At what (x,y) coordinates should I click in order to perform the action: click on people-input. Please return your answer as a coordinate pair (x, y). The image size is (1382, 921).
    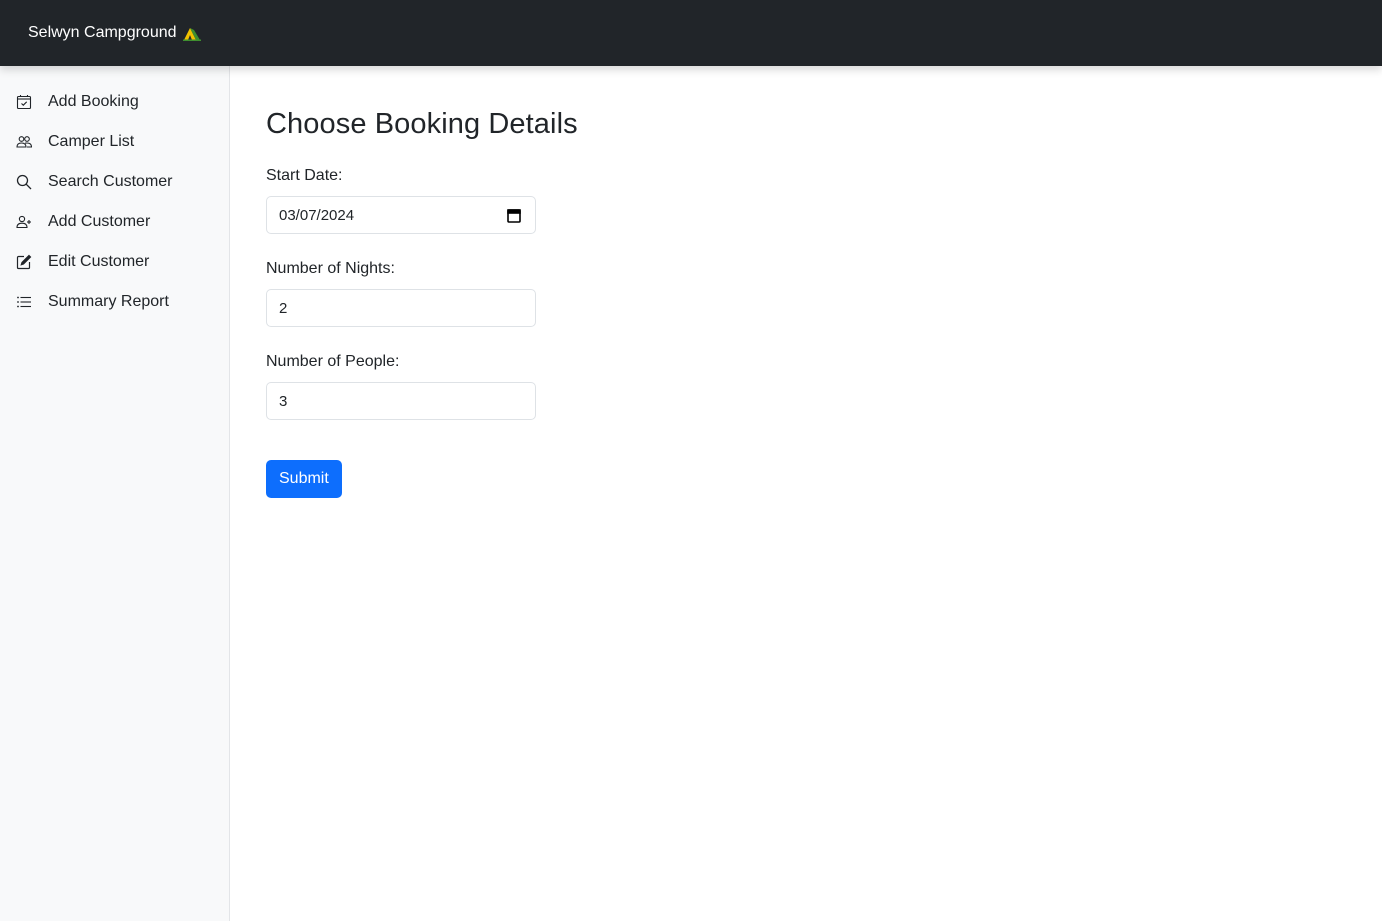
    Looking at the image, I should click on (401, 401).